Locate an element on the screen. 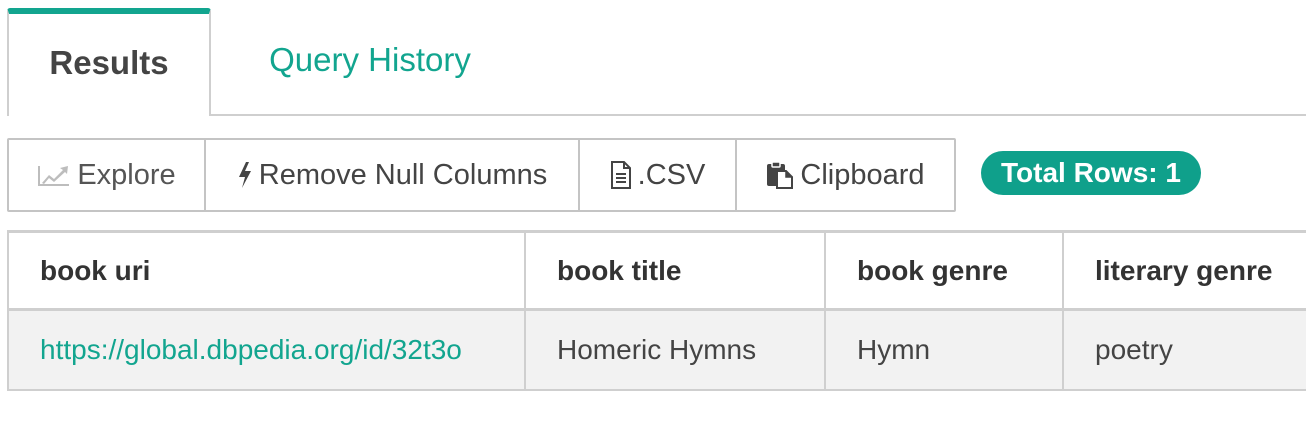 The width and height of the screenshot is (1306, 442). csv-export-label: .CSV is located at coordinates (671, 174).